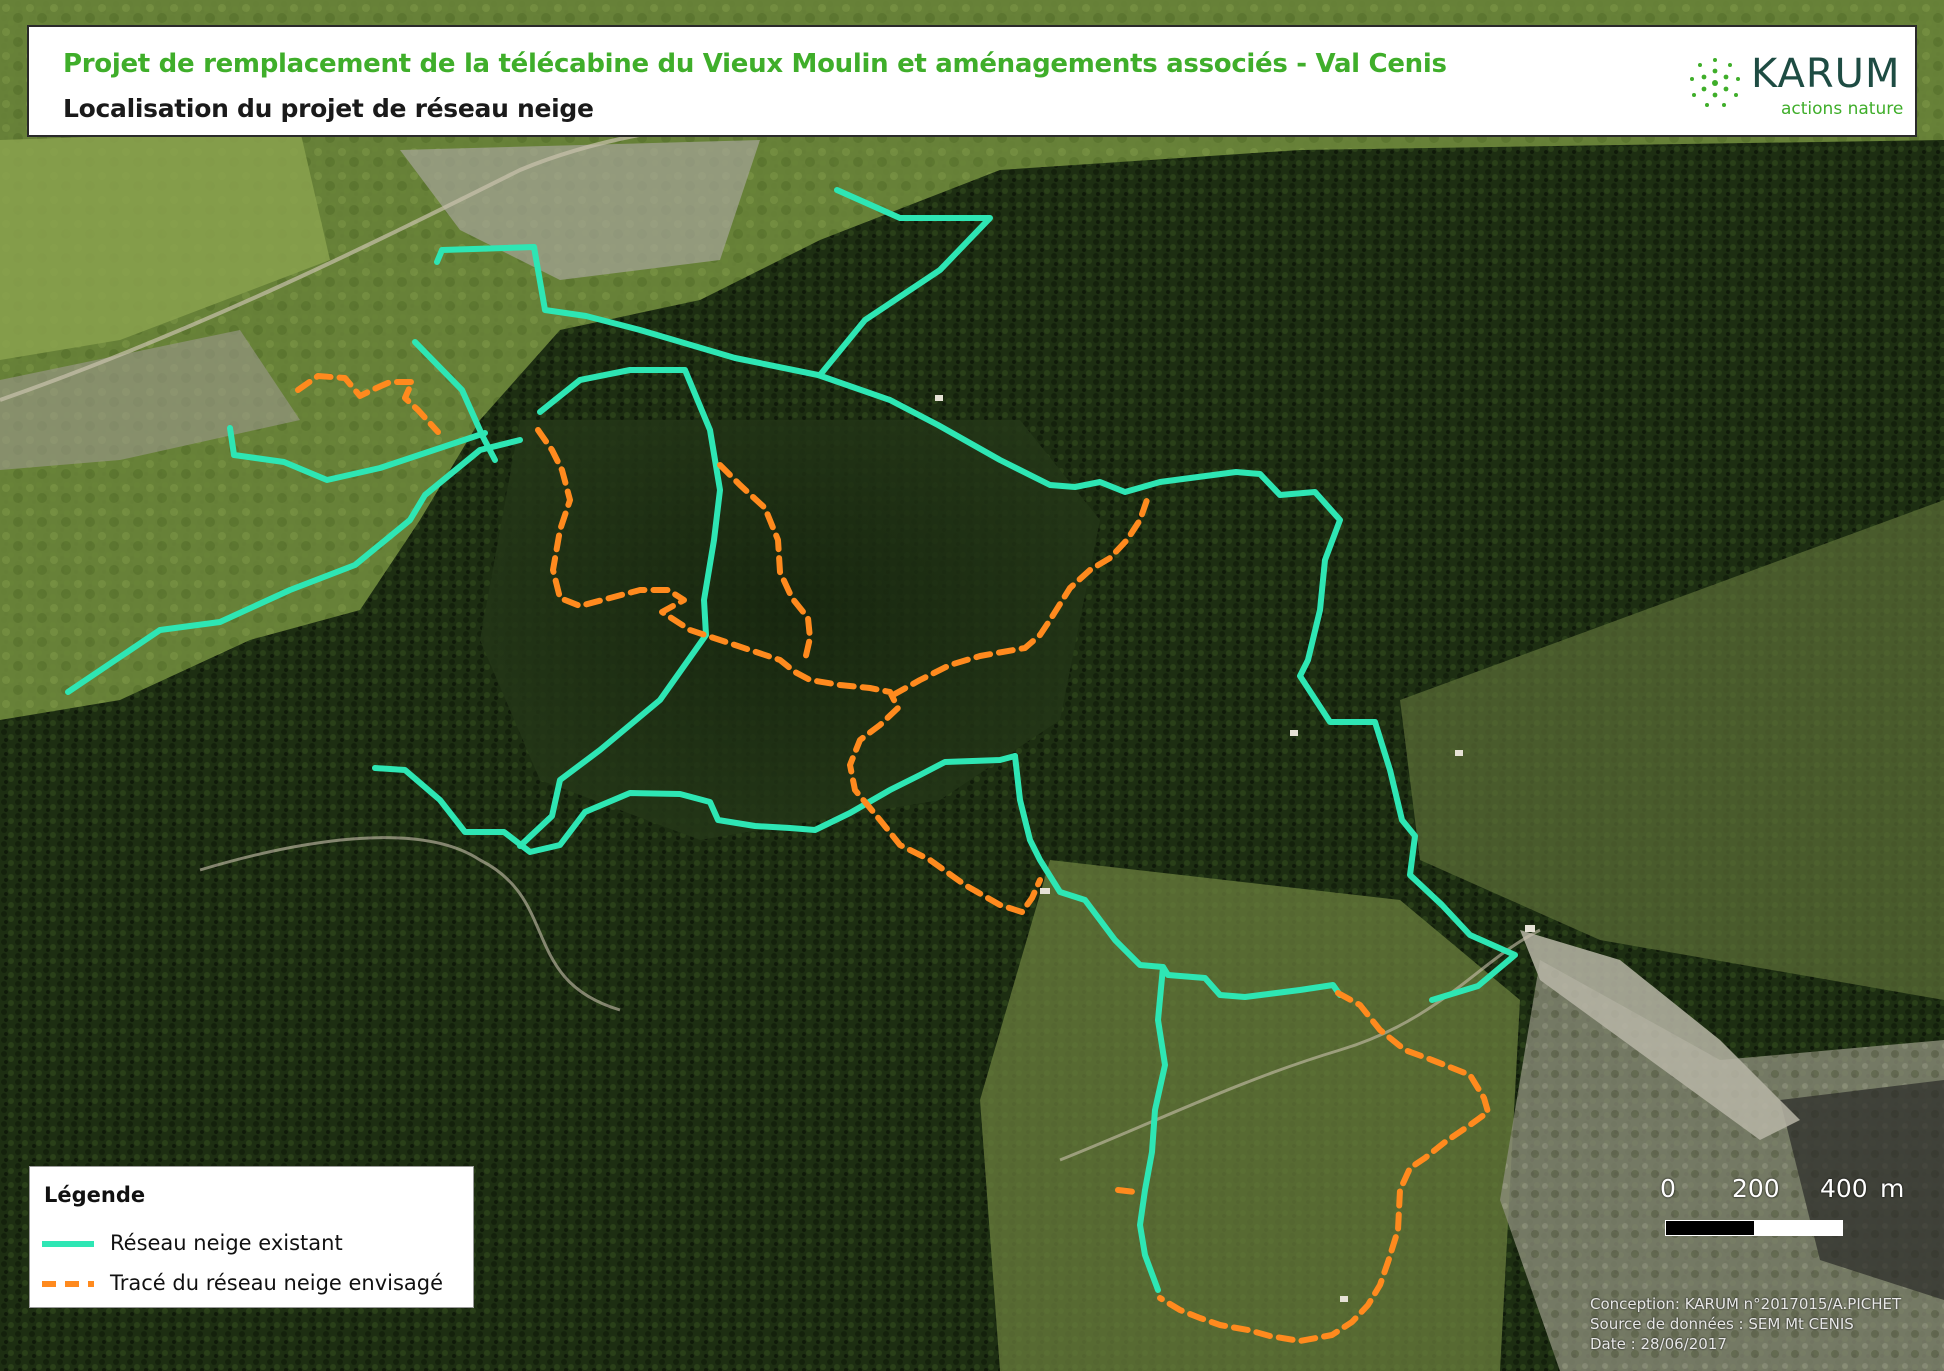 This screenshot has height=1371, width=1944. I want to click on karum-logo: KARUM actions nature, so click(1794, 85).